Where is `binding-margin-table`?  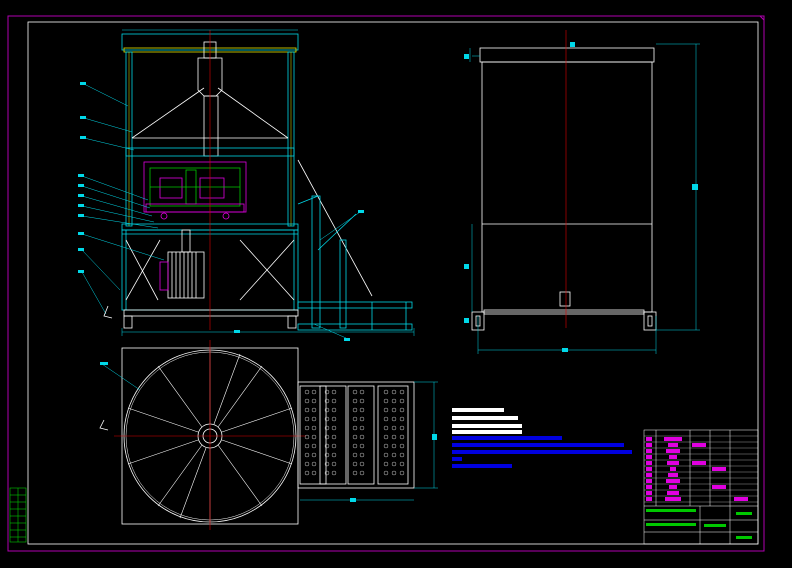
binding-margin-table is located at coordinates (18, 515).